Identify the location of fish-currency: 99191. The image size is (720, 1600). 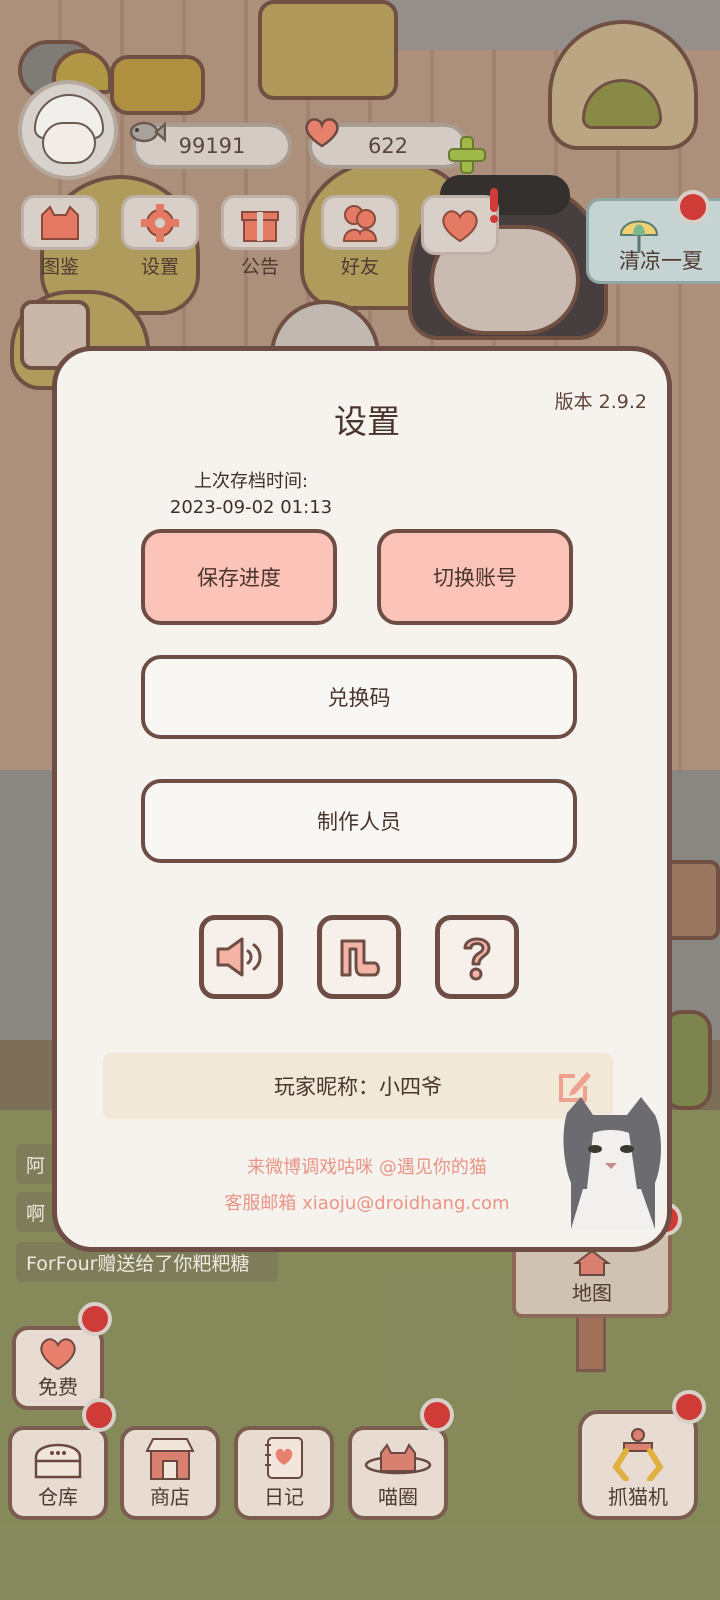
(210, 145).